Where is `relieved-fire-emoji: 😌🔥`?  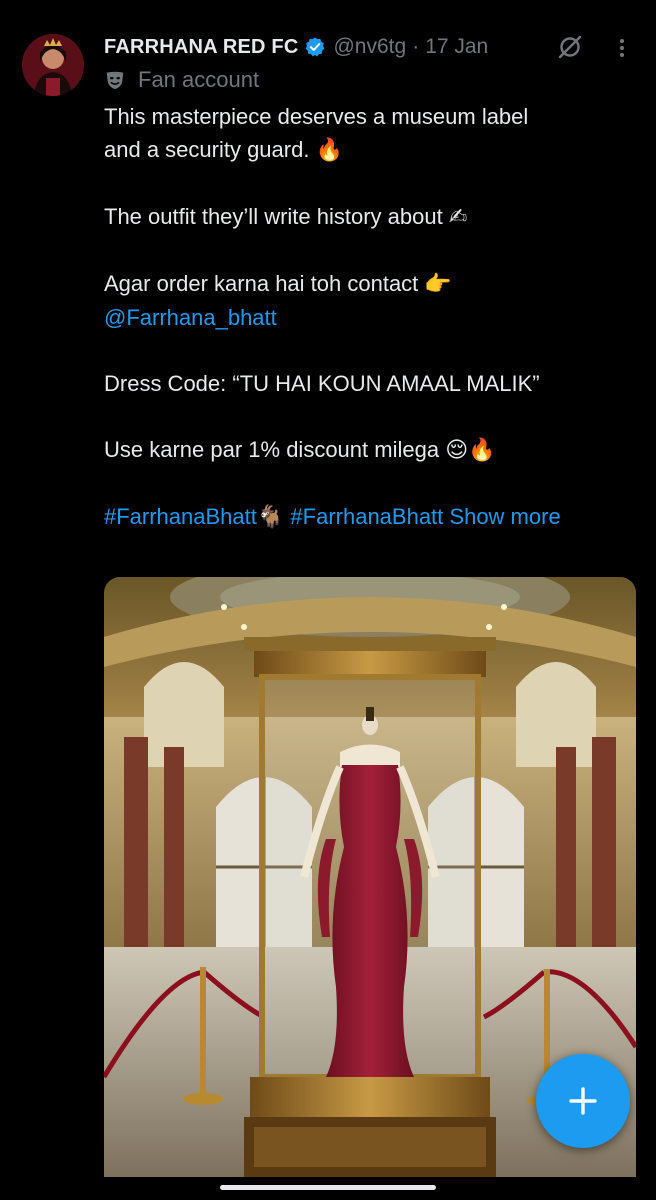
relieved-fire-emoji: 😌🔥 is located at coordinates (470, 450).